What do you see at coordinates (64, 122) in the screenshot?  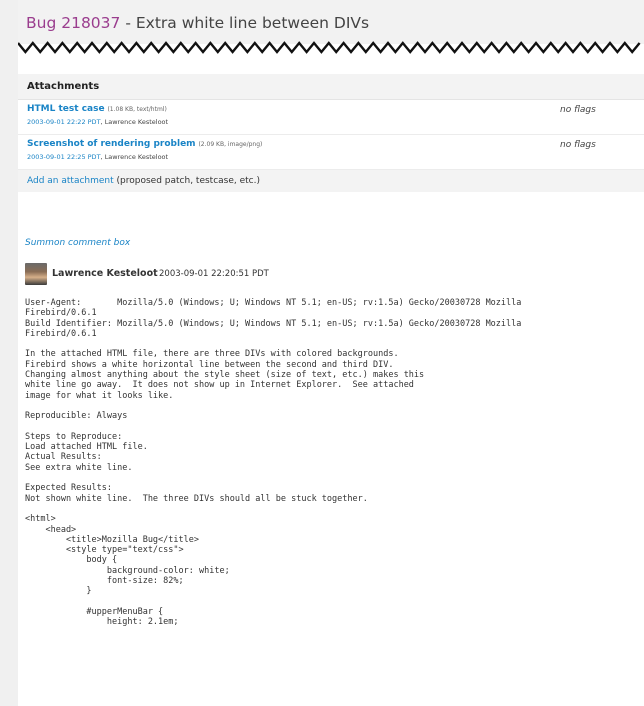 I see `attachment-date: 2003-09-01 22:22 PDT` at bounding box center [64, 122].